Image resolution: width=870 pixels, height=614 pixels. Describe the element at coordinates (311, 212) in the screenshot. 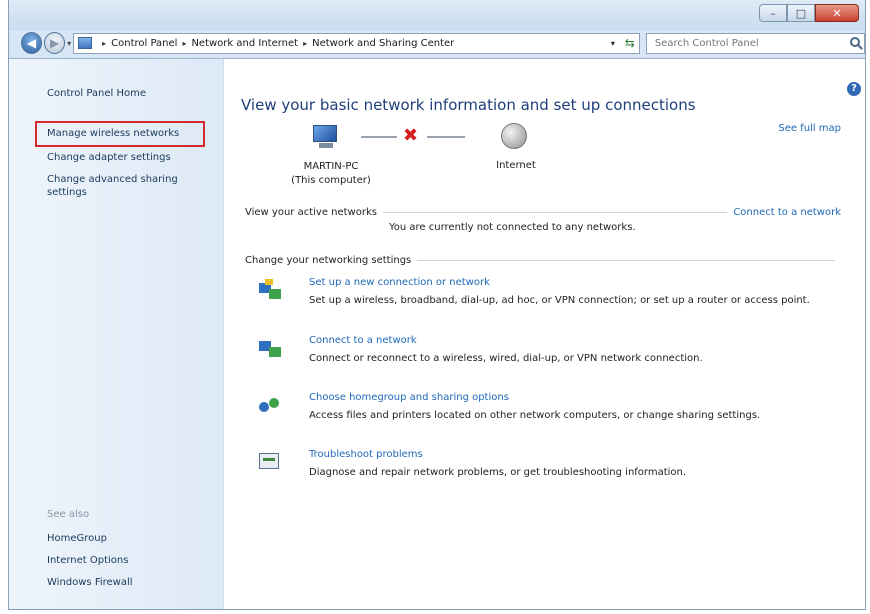

I see `active-networks-title: View your active networks` at that location.